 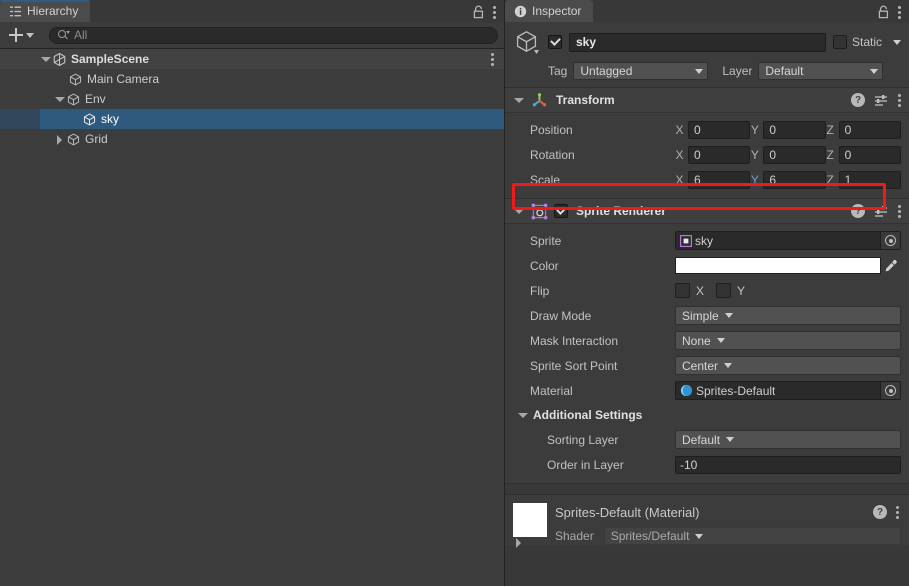 I want to click on layer-dropdown: Default, so click(x=821, y=71).